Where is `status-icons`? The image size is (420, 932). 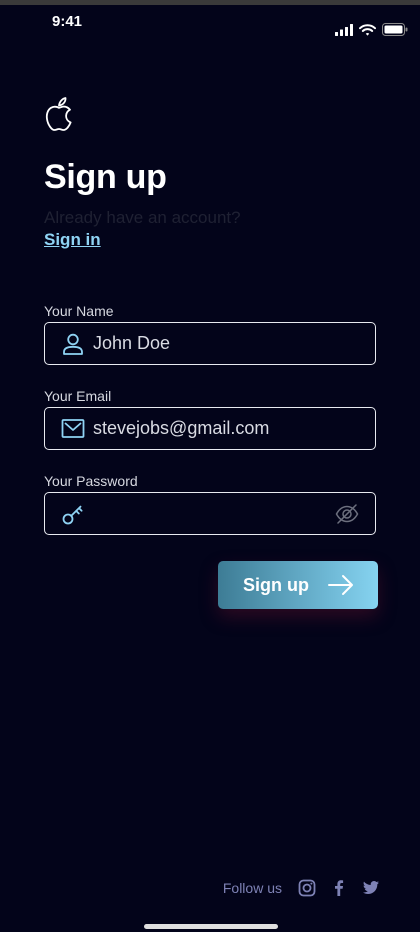
status-icons is located at coordinates (371, 29).